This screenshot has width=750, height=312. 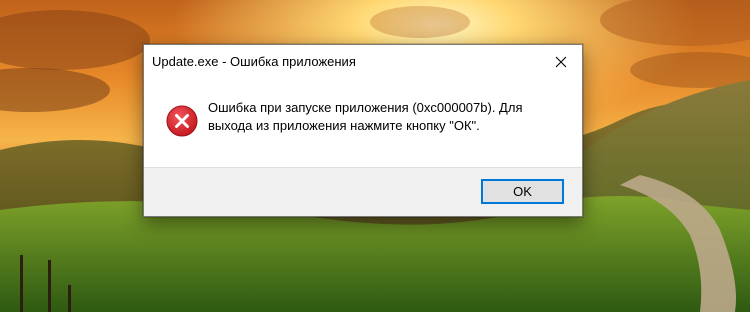 I want to click on ok-button: OK, so click(x=522, y=191).